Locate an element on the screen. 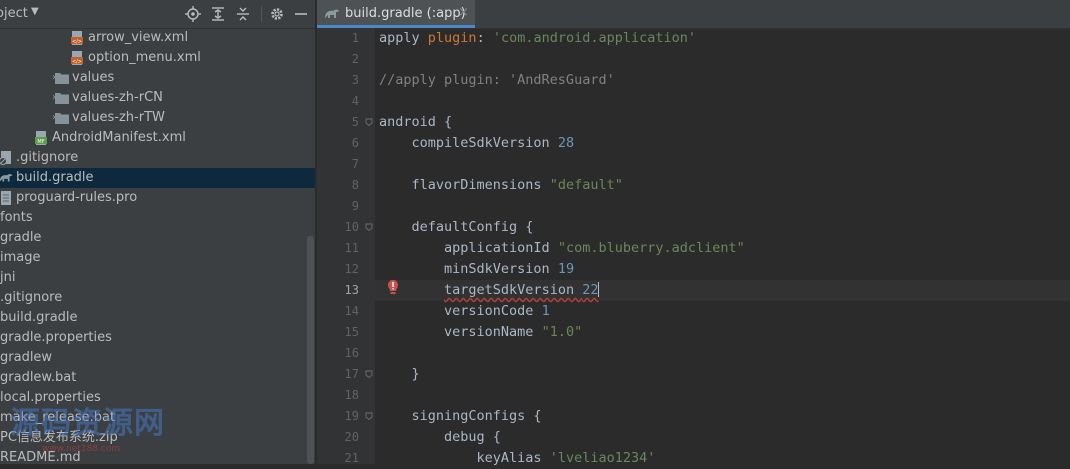  code-line: 11 applicationId "com.bluberry.adclient" is located at coordinates (707, 248).